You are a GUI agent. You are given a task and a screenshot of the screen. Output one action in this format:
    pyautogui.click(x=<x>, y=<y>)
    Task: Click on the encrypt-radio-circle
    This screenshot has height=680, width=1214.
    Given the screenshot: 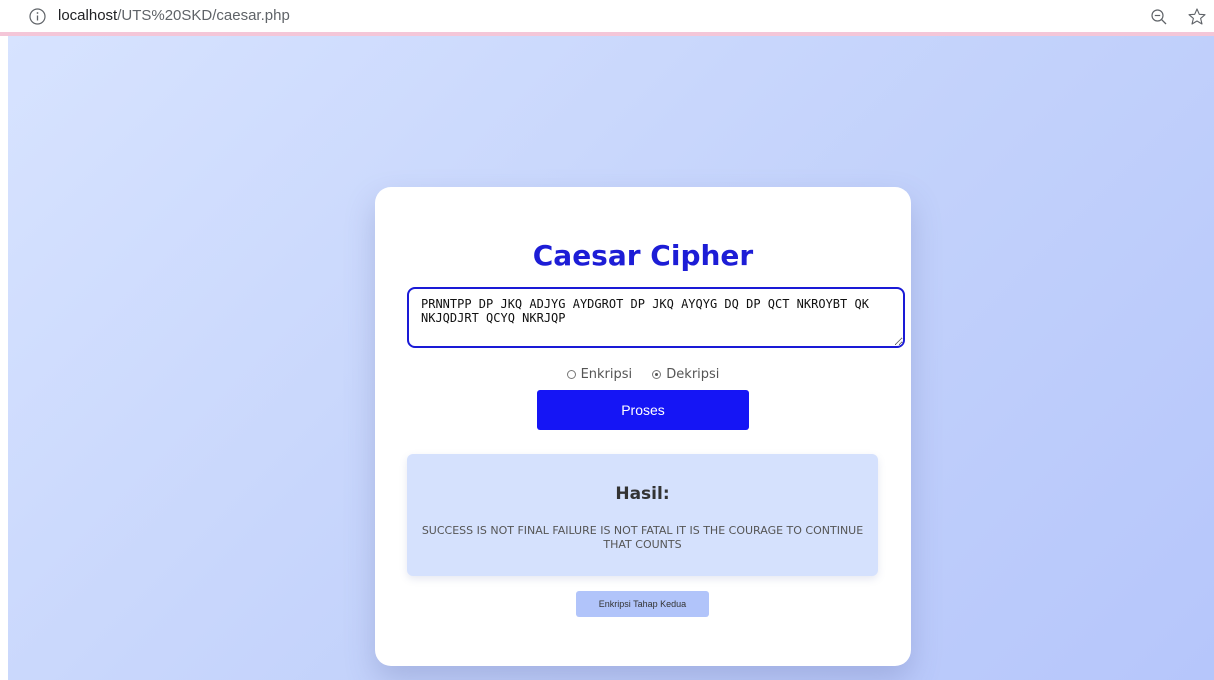 What is the action you would take?
    pyautogui.click(x=571, y=374)
    